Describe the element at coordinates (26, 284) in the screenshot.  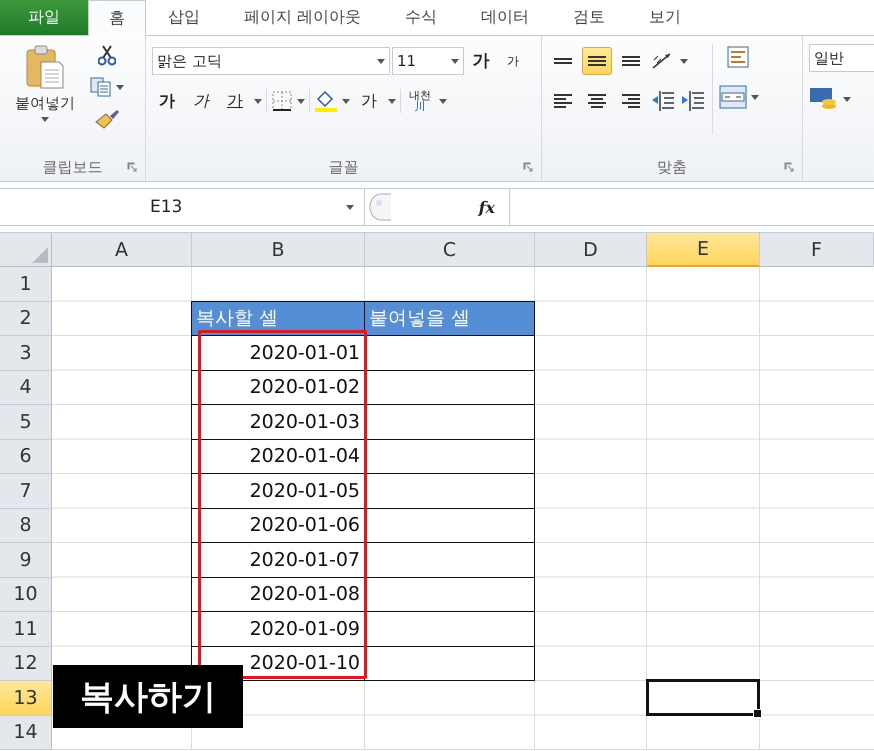
I see `row-header: 1` at that location.